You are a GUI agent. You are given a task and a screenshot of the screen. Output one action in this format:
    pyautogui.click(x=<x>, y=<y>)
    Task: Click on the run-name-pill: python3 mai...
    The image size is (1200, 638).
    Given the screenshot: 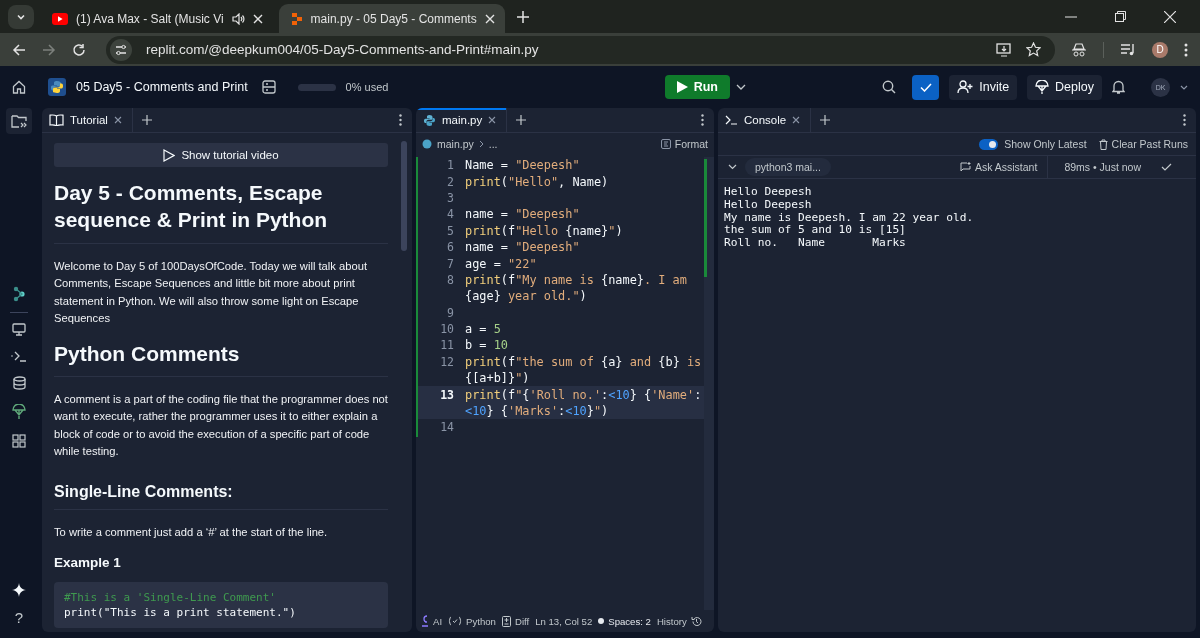 What is the action you would take?
    pyautogui.click(x=788, y=167)
    